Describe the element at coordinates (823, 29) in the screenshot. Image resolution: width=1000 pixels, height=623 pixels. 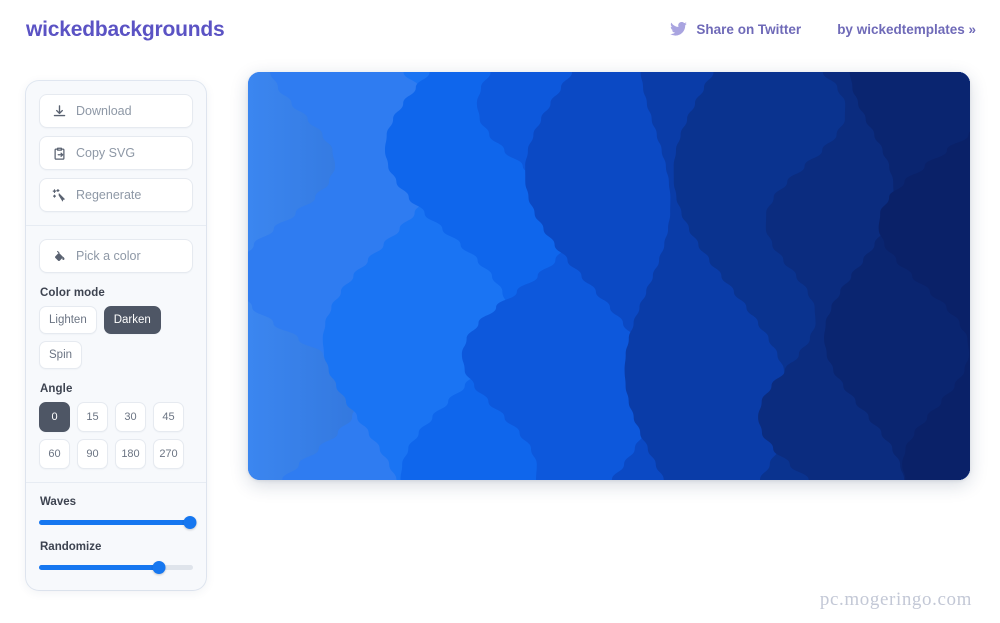
I see `header-links: Share on Twitter by wickedtemplates »` at that location.